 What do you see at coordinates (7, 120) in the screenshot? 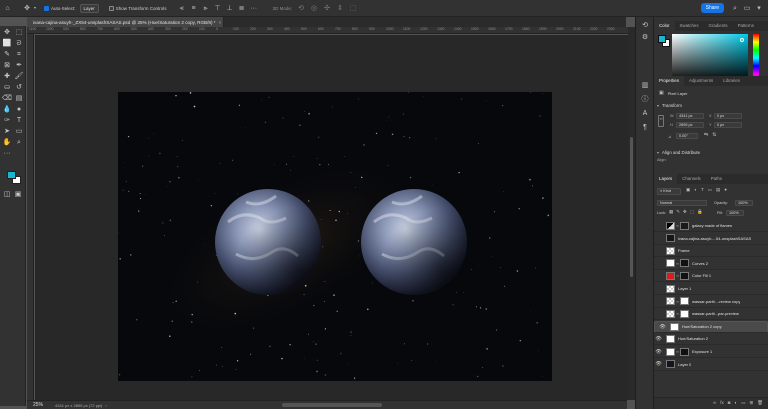
I see `pen-tool-icon: ✑` at bounding box center [7, 120].